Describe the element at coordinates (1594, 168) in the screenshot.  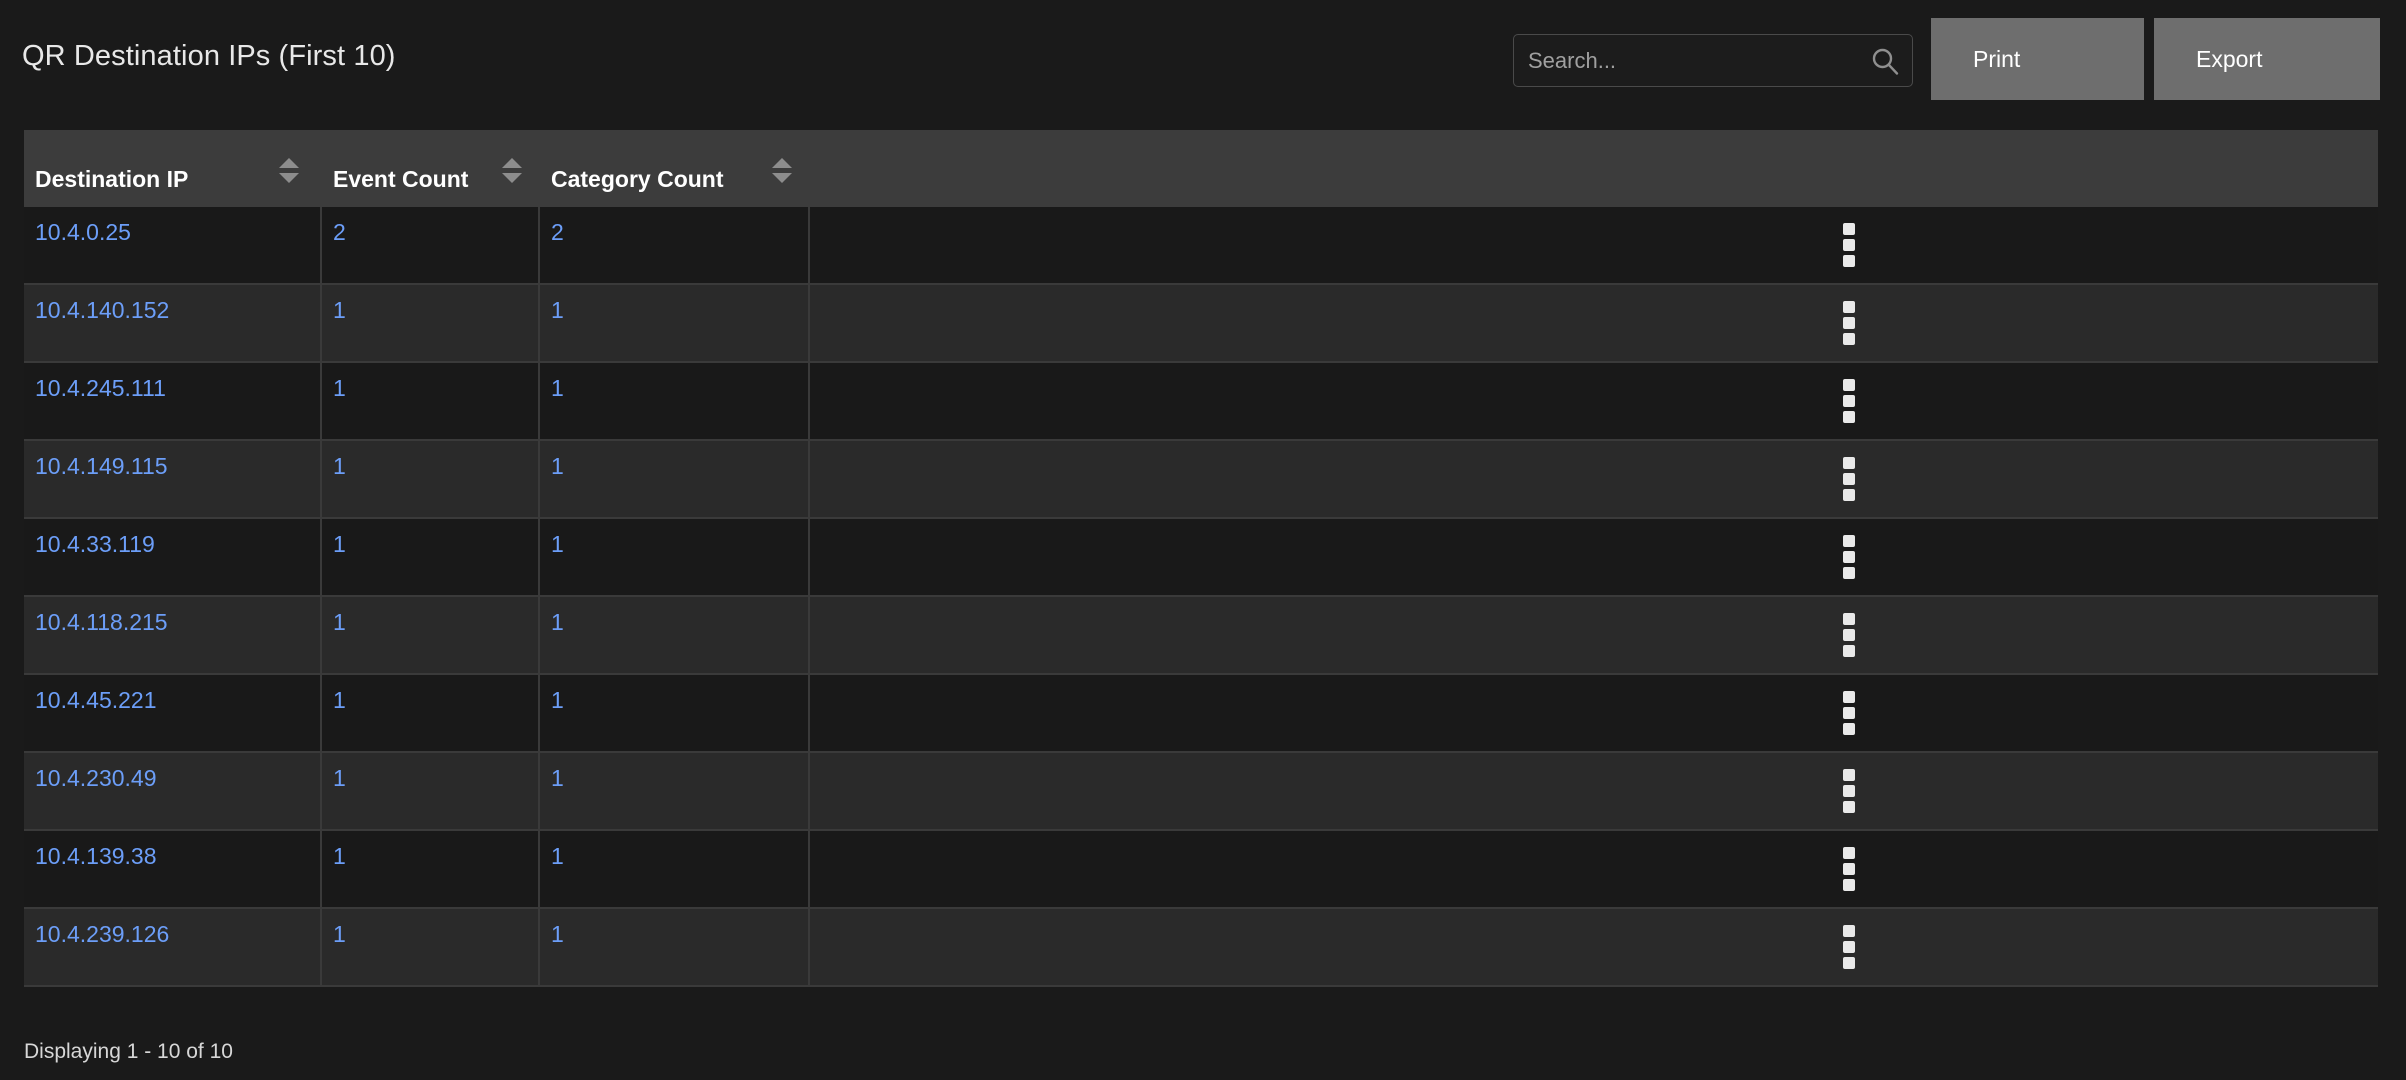
I see `column-header-actions` at that location.